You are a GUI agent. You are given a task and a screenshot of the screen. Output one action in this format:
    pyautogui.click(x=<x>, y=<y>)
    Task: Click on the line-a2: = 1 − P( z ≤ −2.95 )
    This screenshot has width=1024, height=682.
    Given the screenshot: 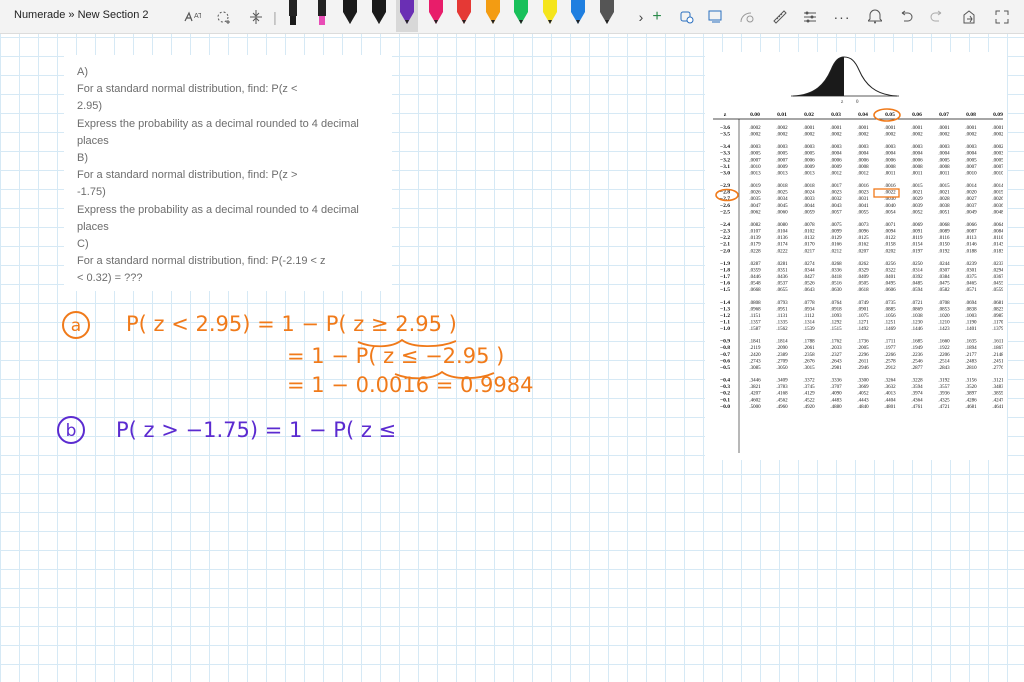 What is the action you would take?
    pyautogui.click(x=395, y=356)
    